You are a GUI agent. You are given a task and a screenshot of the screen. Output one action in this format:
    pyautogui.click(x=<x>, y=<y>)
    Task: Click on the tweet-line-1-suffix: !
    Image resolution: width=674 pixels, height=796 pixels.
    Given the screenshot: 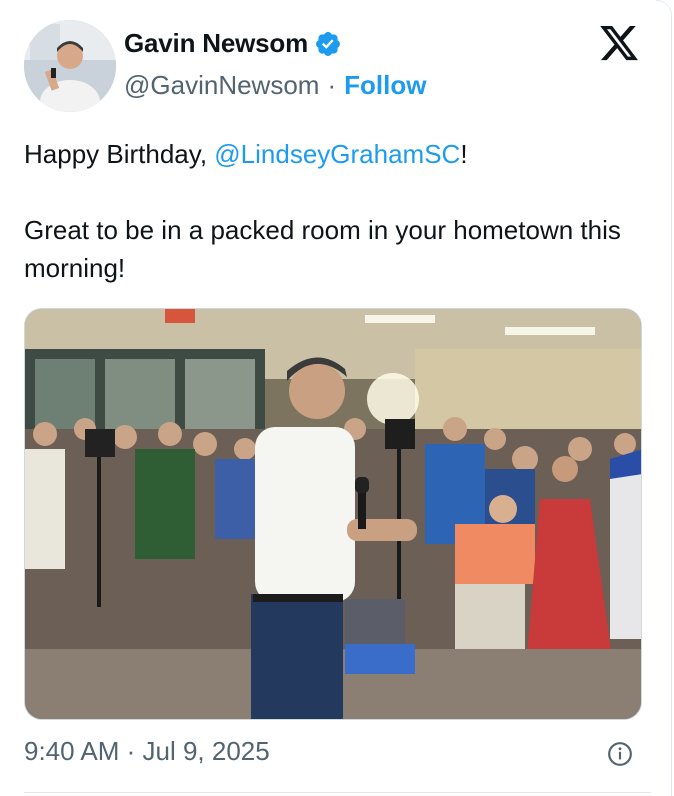 What is the action you would take?
    pyautogui.click(x=464, y=154)
    